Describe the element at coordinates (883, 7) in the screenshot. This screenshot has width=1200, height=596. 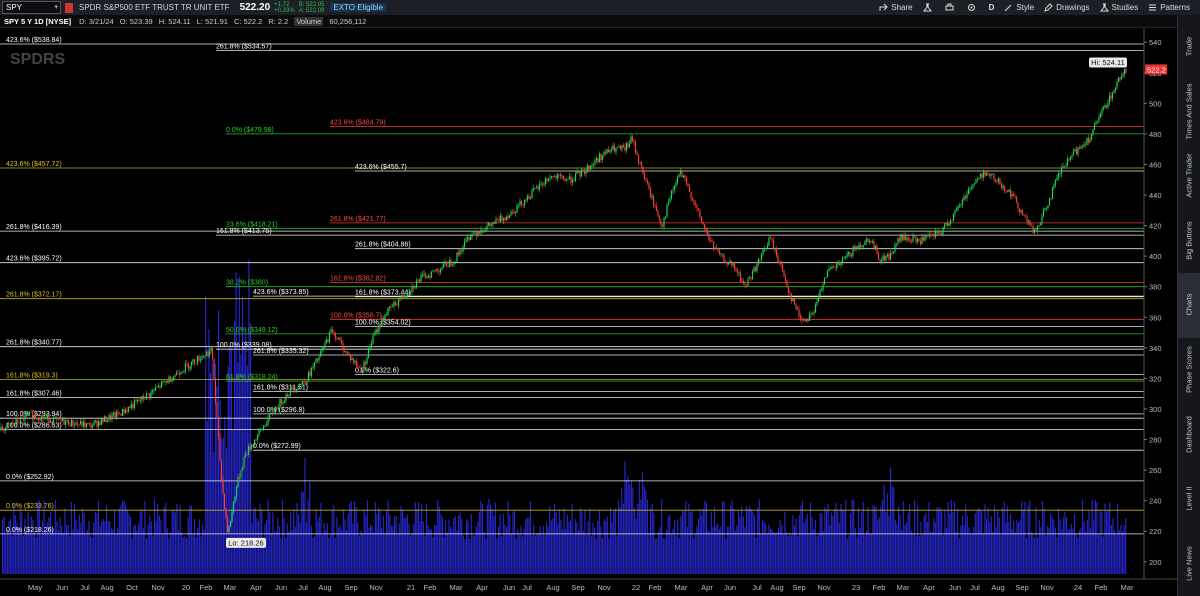
I see `share-icon` at that location.